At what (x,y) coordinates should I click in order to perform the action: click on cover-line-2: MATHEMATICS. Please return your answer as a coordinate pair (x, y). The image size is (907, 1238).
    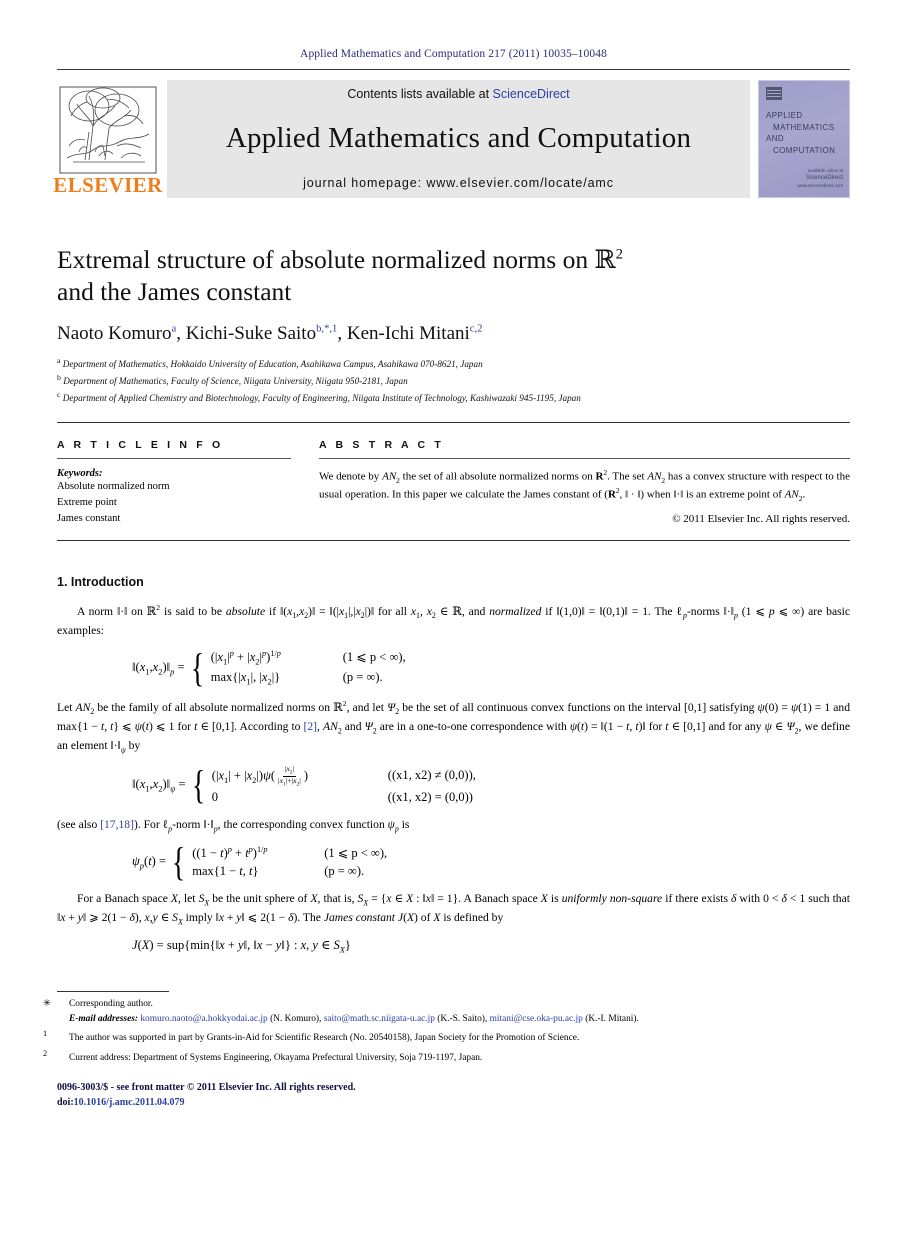
    Looking at the image, I should click on (804, 127).